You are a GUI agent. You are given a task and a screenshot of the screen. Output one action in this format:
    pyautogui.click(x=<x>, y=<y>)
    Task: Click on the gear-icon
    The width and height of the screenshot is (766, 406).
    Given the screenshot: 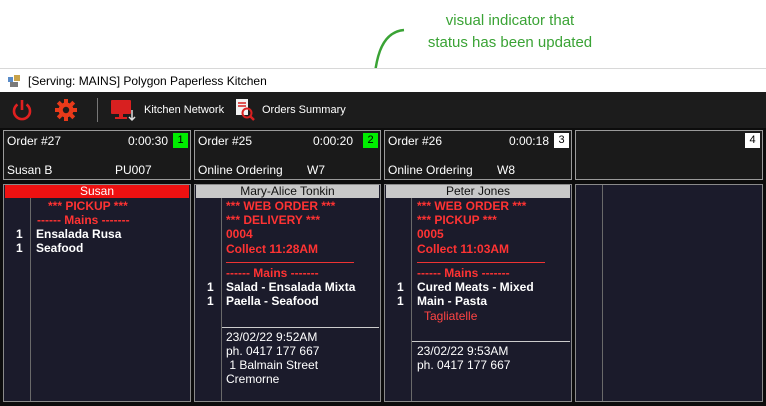 What is the action you would take?
    pyautogui.click(x=66, y=110)
    